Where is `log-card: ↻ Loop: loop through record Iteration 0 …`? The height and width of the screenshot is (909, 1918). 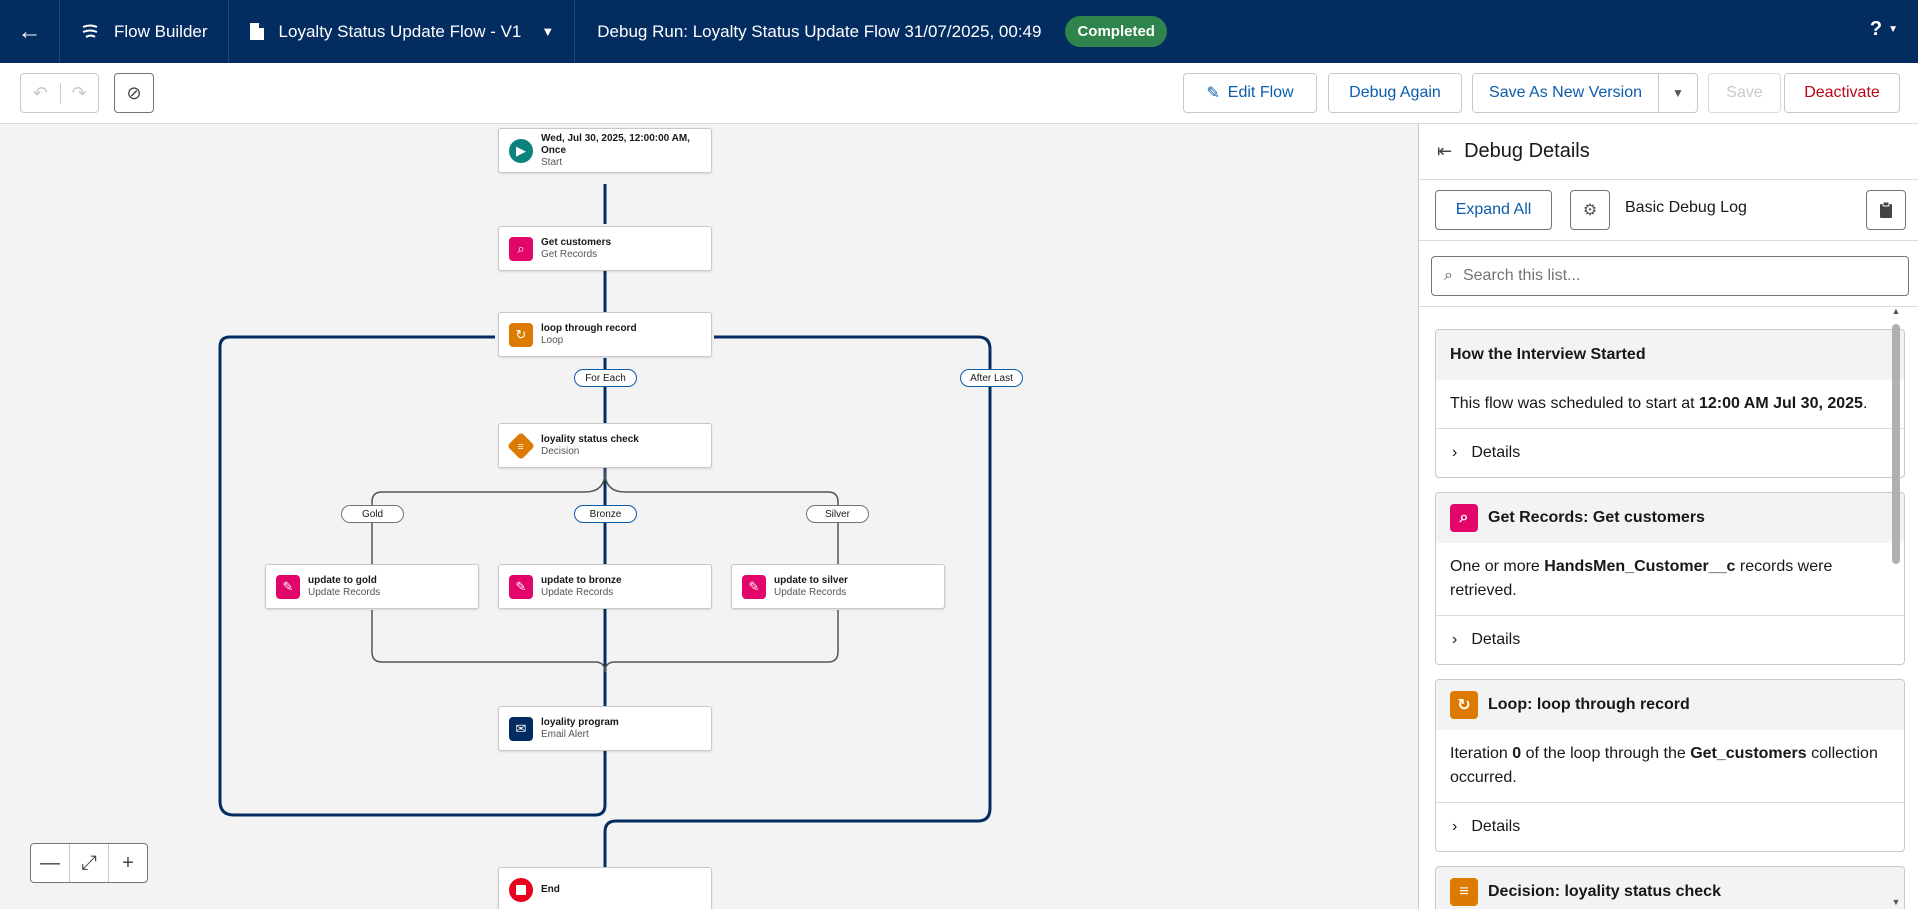 log-card: ↻ Loop: loop through record Iteration 0 … is located at coordinates (1670, 765).